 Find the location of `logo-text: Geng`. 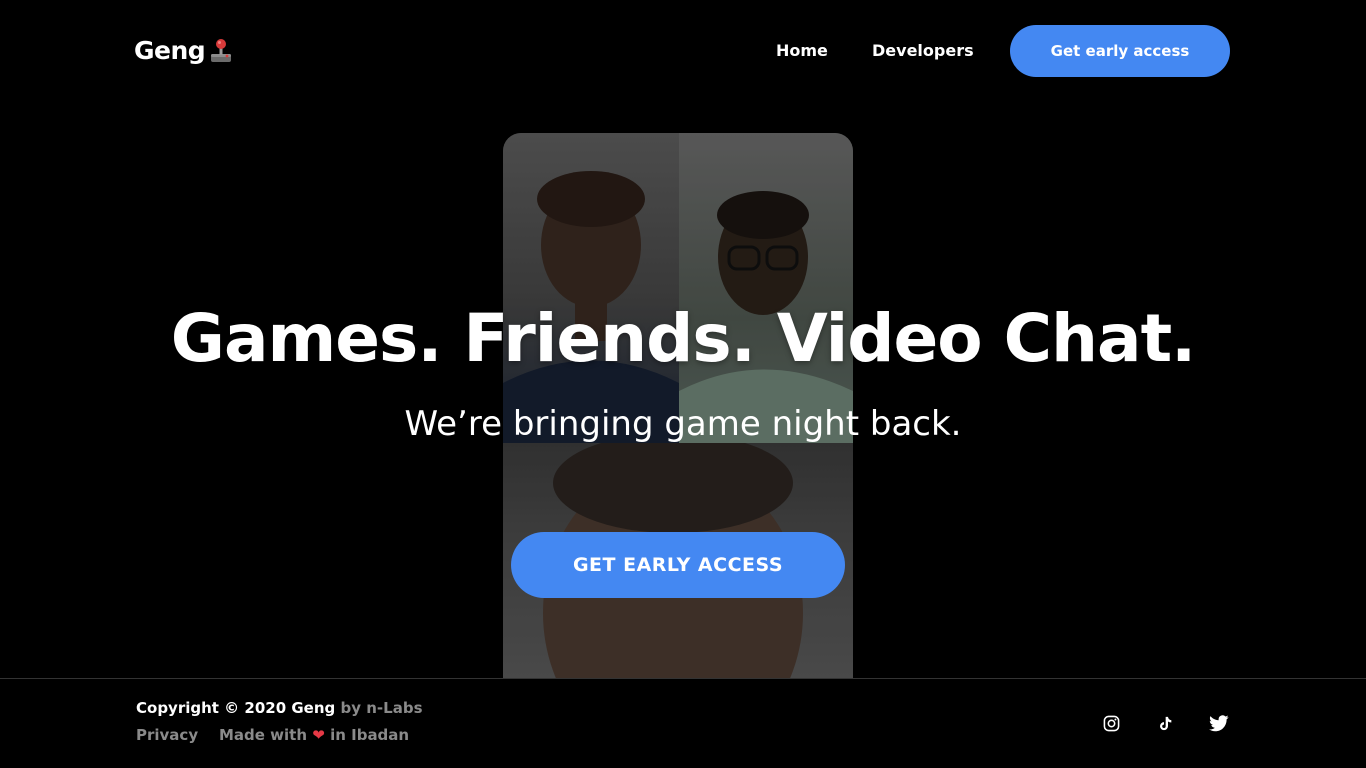

logo-text: Geng is located at coordinates (170, 50).